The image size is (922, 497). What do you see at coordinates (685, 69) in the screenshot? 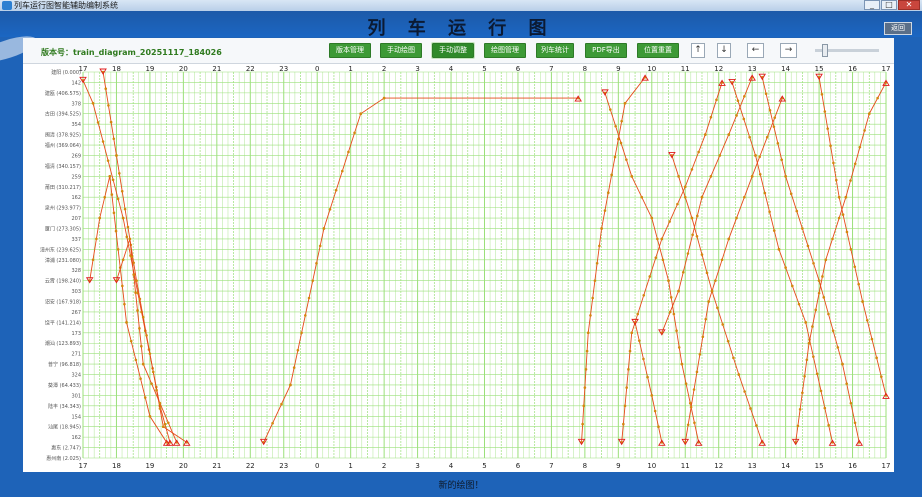
I see `hour-tick-label: 11` at bounding box center [685, 69].